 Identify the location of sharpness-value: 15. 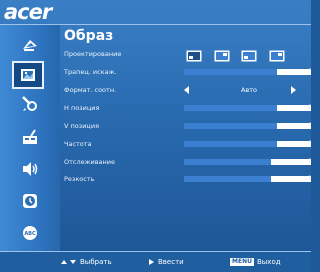
(309, 178).